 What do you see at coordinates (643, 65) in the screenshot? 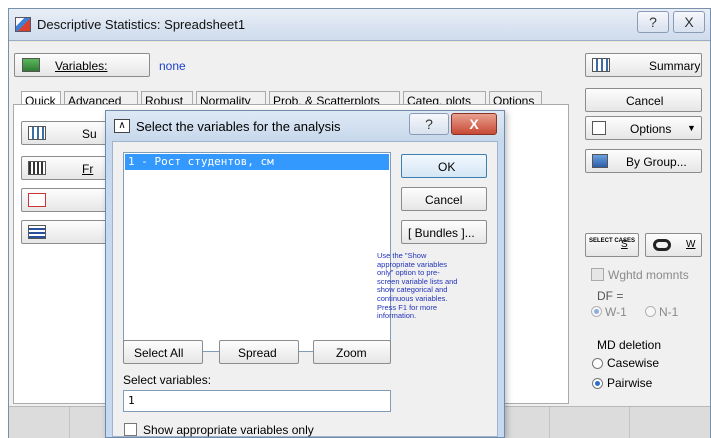
I see `summary-button: Summary` at bounding box center [643, 65].